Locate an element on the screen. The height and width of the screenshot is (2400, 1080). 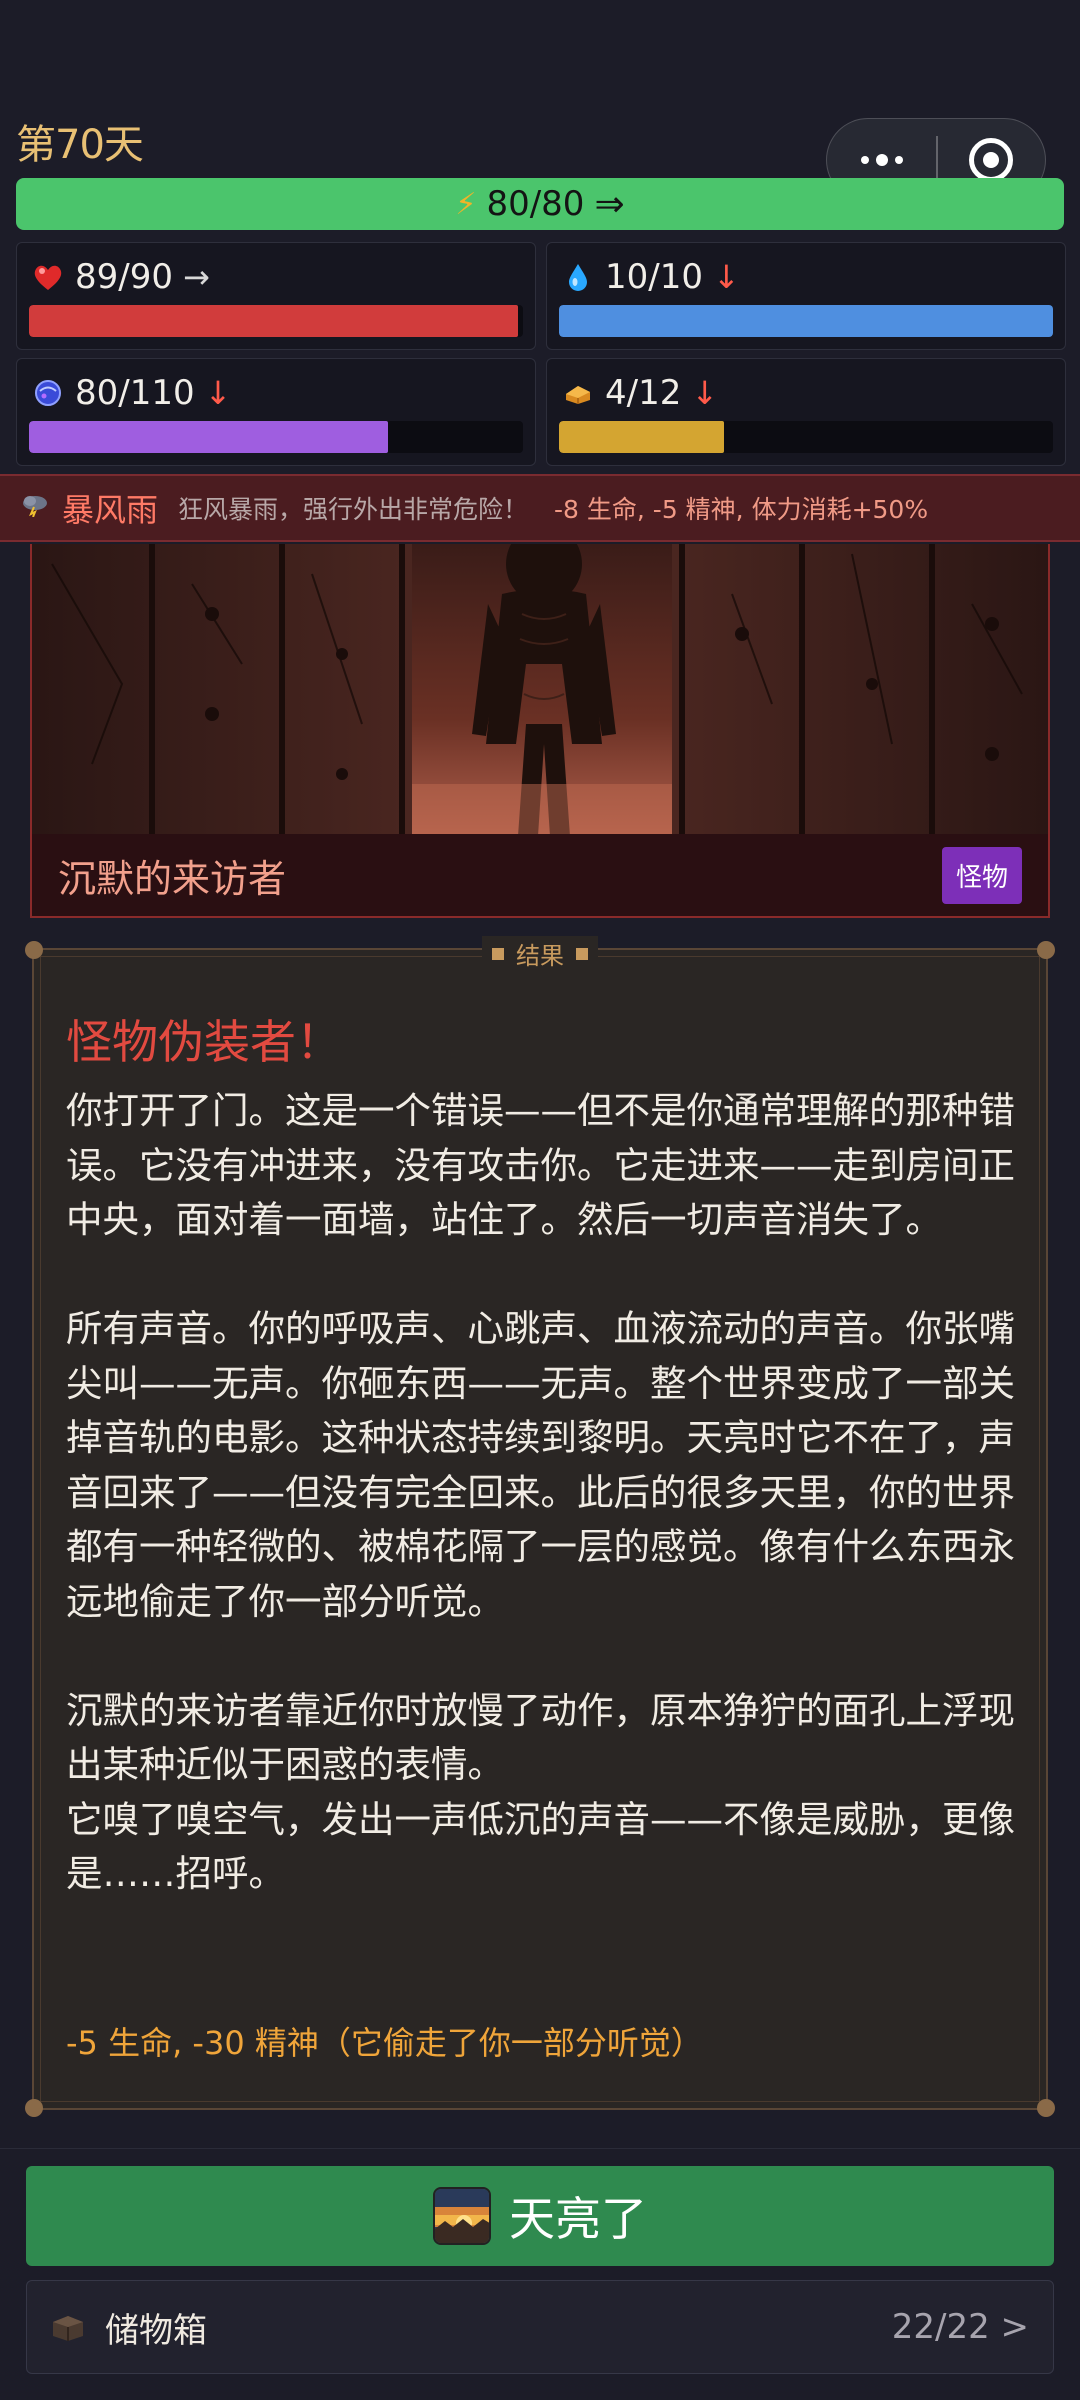
health-stat: 89/90 → is located at coordinates (276, 296).